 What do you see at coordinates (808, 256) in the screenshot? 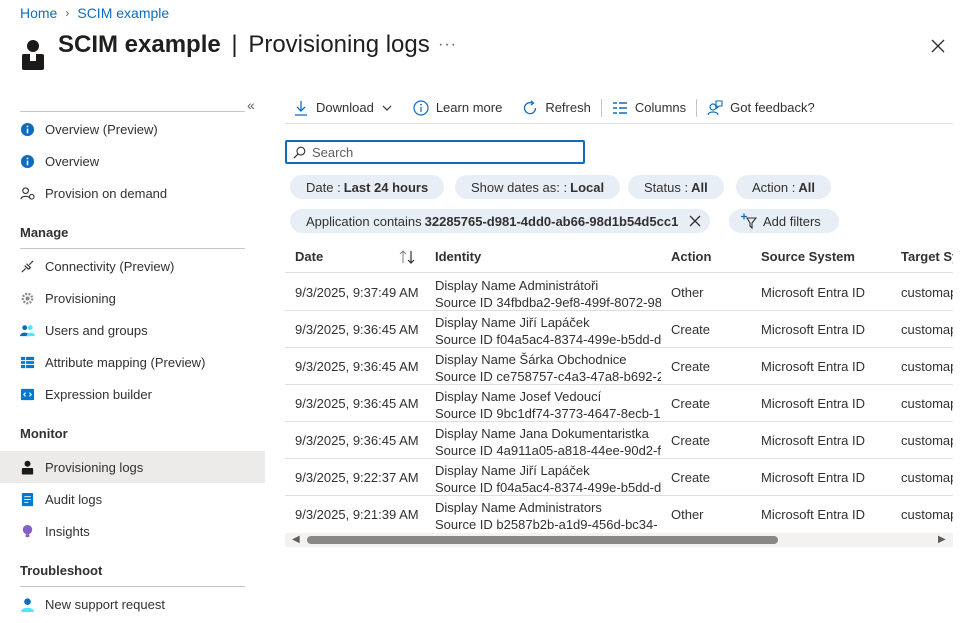
I see `column-header-source-system: Source System` at bounding box center [808, 256].